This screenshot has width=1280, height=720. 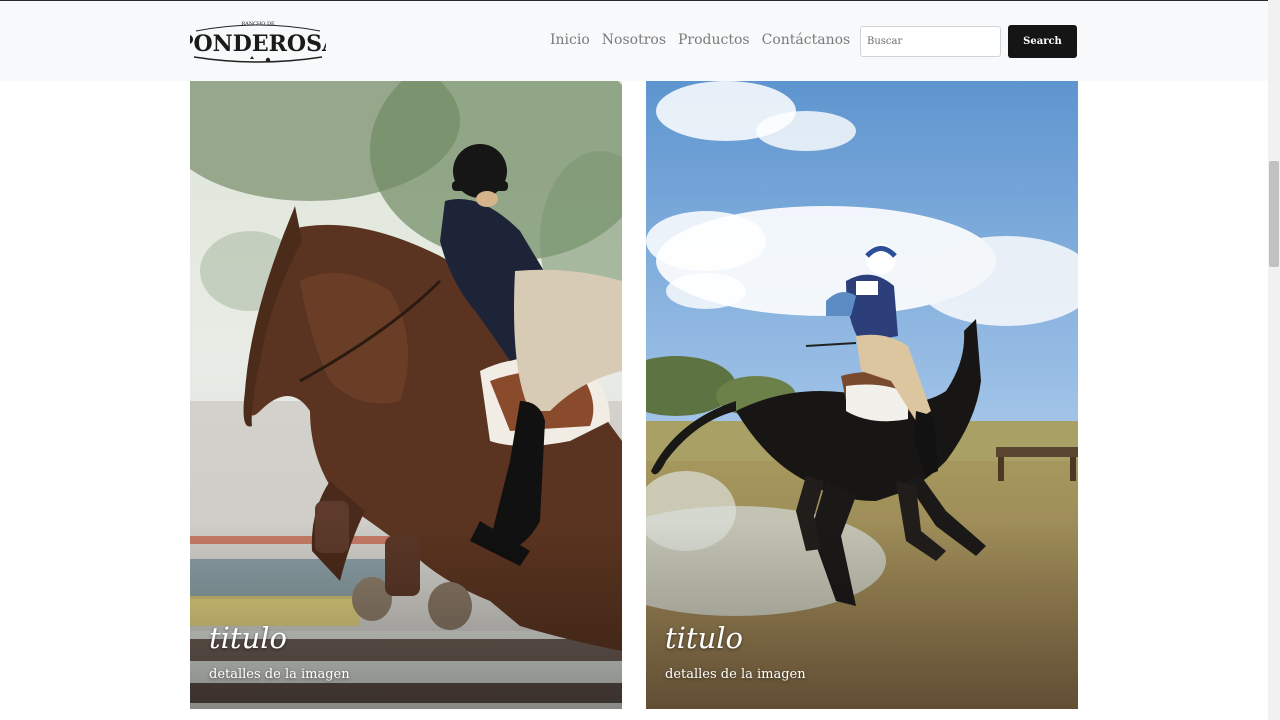 I want to click on scrollbar-track, so click(x=1274, y=360).